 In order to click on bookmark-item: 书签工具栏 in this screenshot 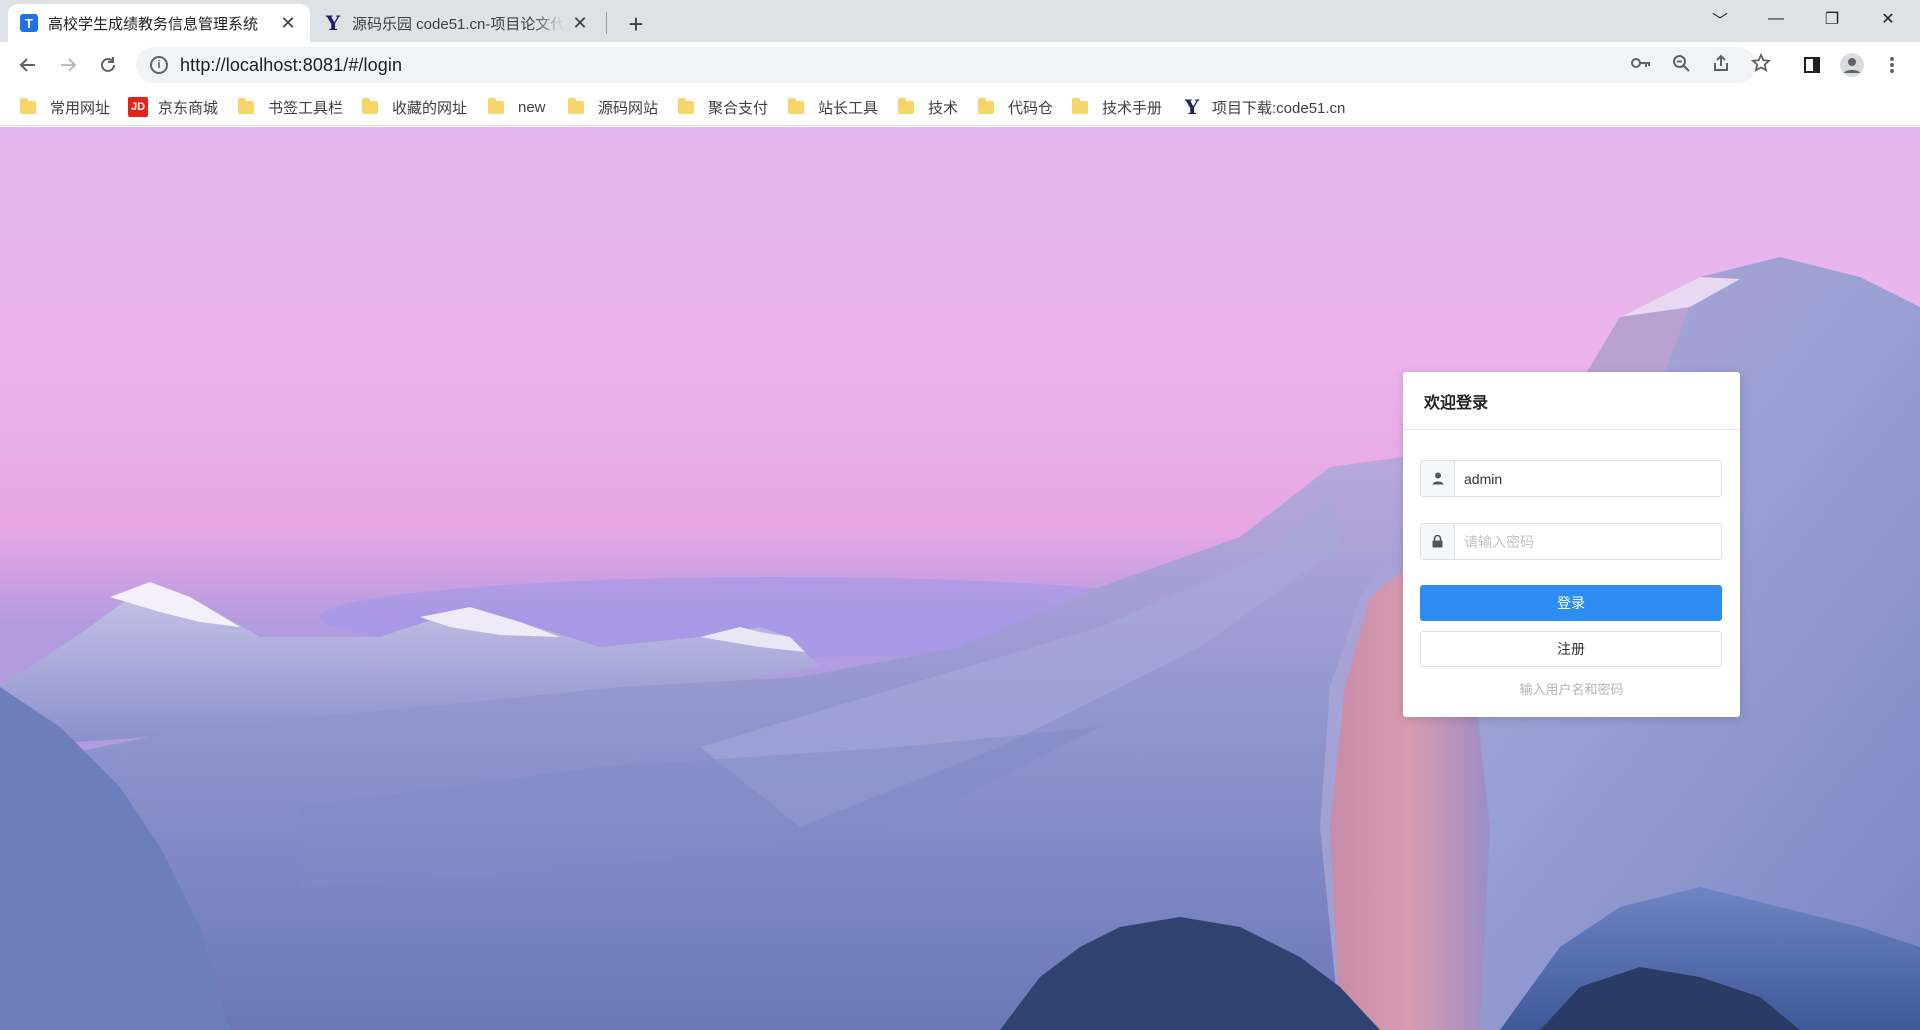, I will do `click(290, 107)`.